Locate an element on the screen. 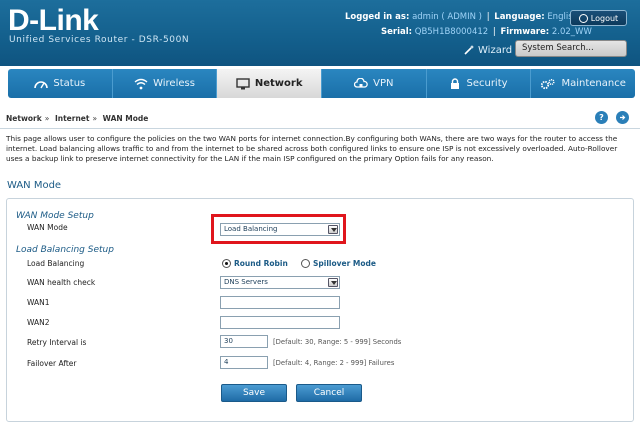 The image size is (640, 425). nav-security-label: Security is located at coordinates (487, 83).